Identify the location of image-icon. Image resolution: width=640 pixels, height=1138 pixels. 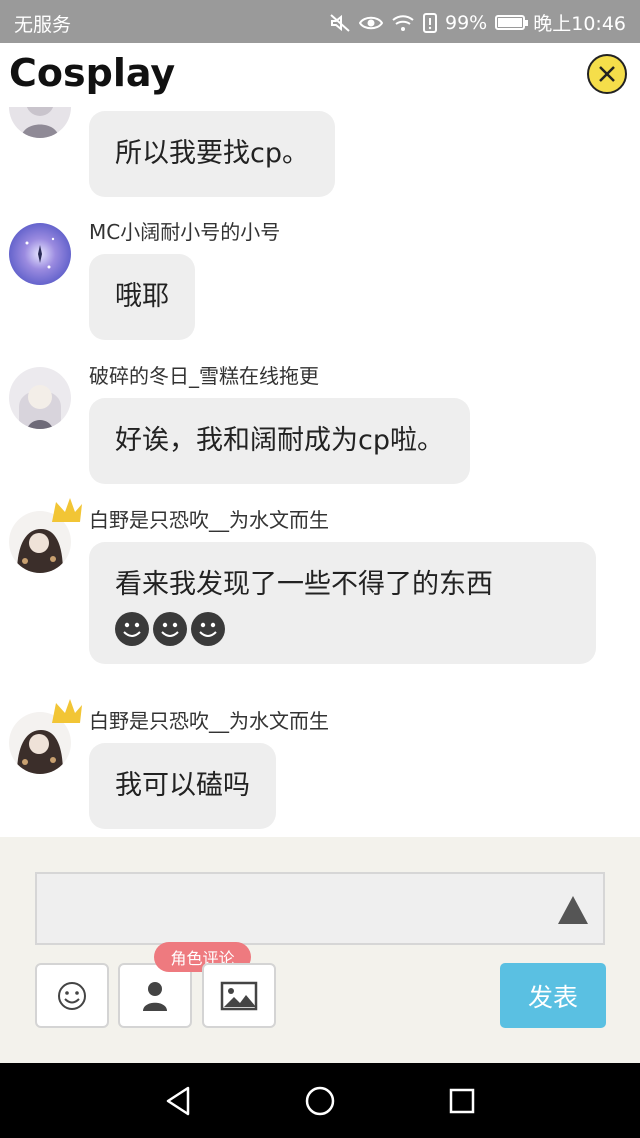
(239, 995).